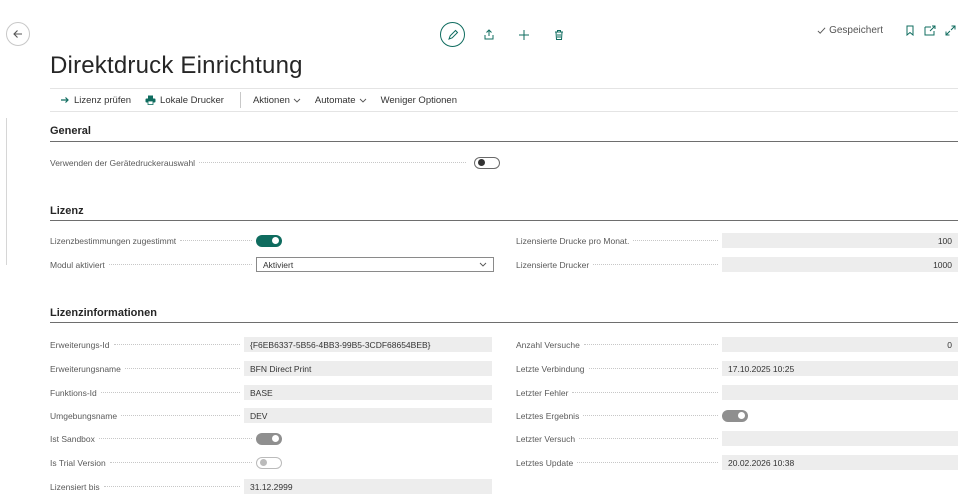  I want to click on field-label: Erweiterungs-Id, so click(80, 344).